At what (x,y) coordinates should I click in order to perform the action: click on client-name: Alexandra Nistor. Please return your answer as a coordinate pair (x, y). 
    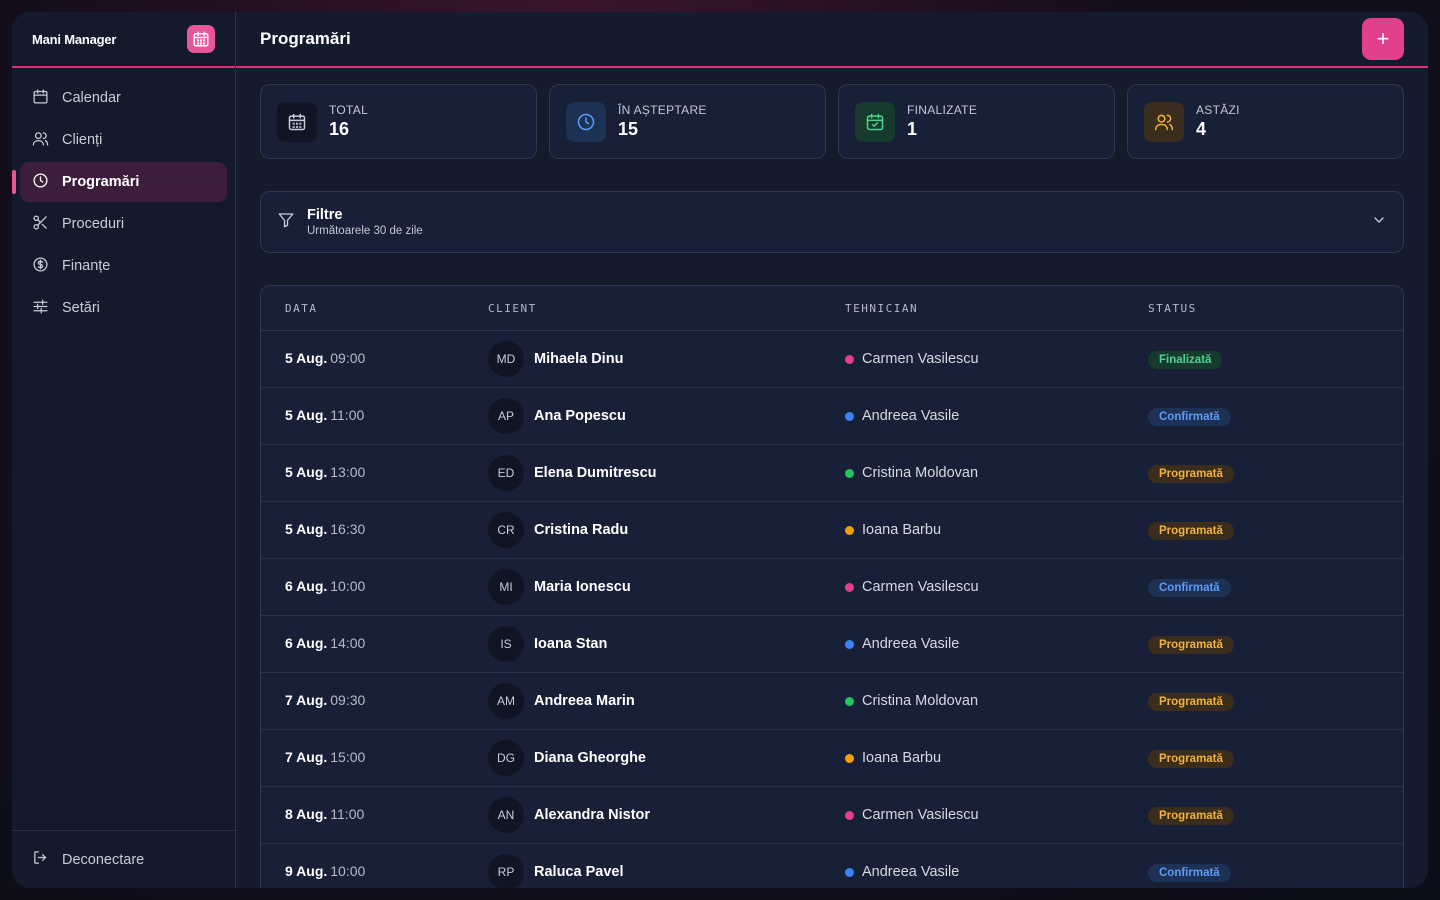
    Looking at the image, I should click on (592, 815).